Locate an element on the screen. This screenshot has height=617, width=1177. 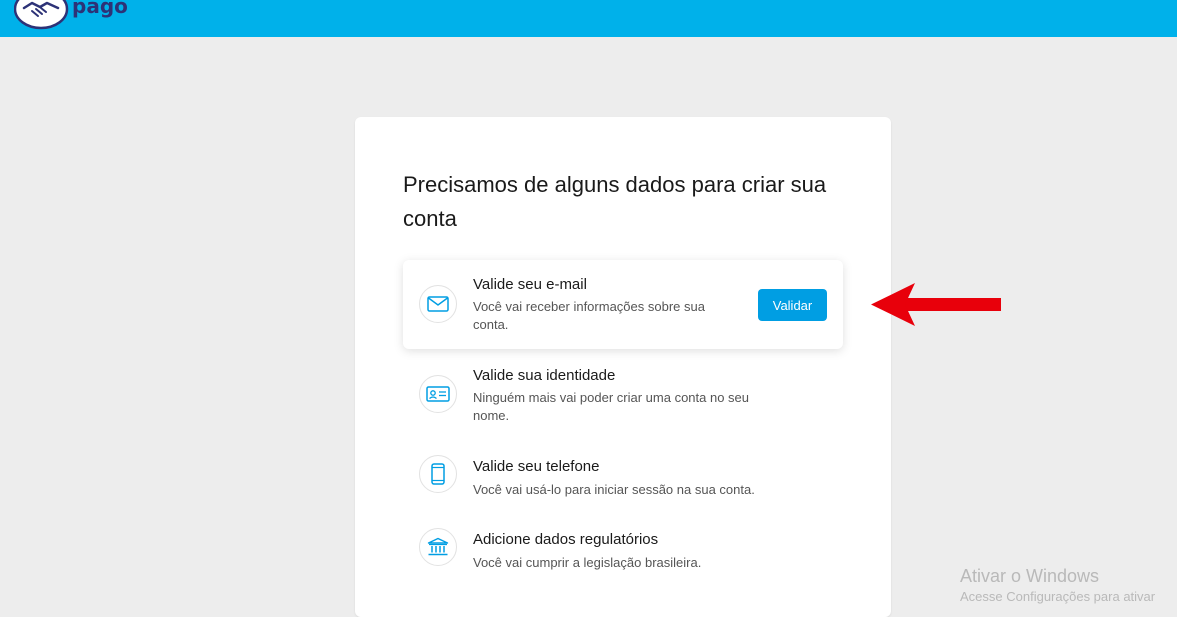
id-card-icon is located at coordinates (438, 394).